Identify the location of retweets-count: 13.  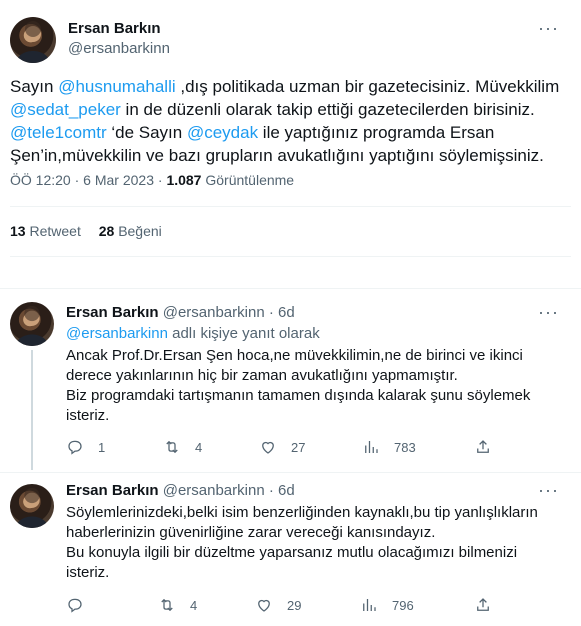
(18, 231).